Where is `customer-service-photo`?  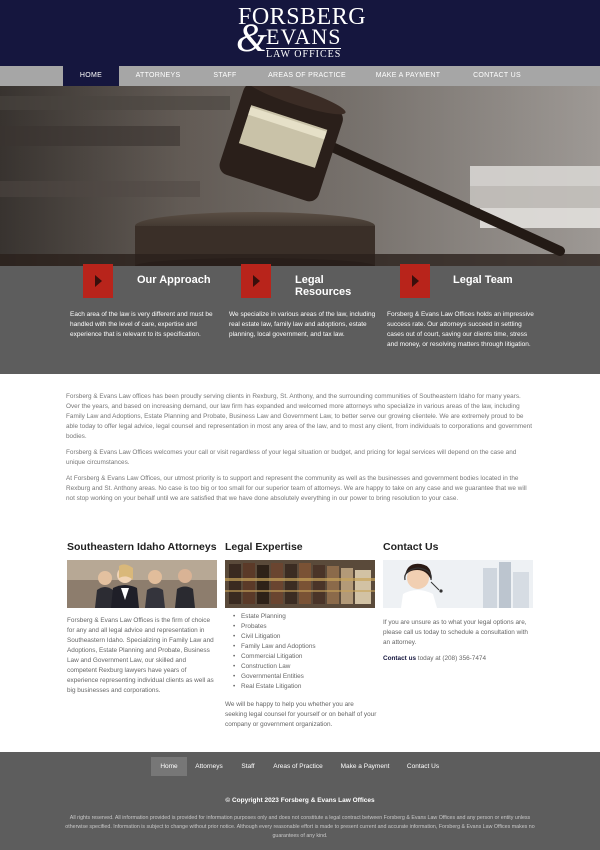
customer-service-photo is located at coordinates (458, 584).